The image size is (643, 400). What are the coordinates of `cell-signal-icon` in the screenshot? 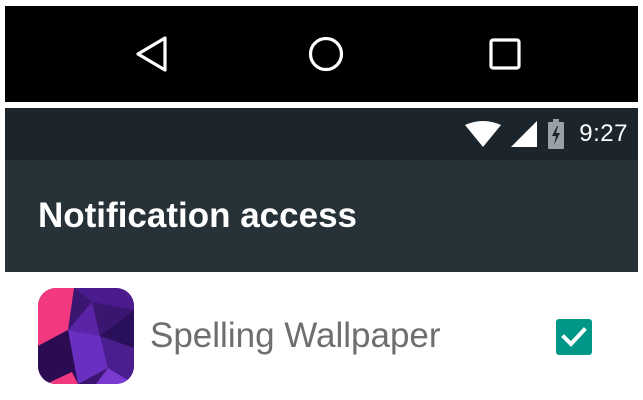 It's located at (524, 134).